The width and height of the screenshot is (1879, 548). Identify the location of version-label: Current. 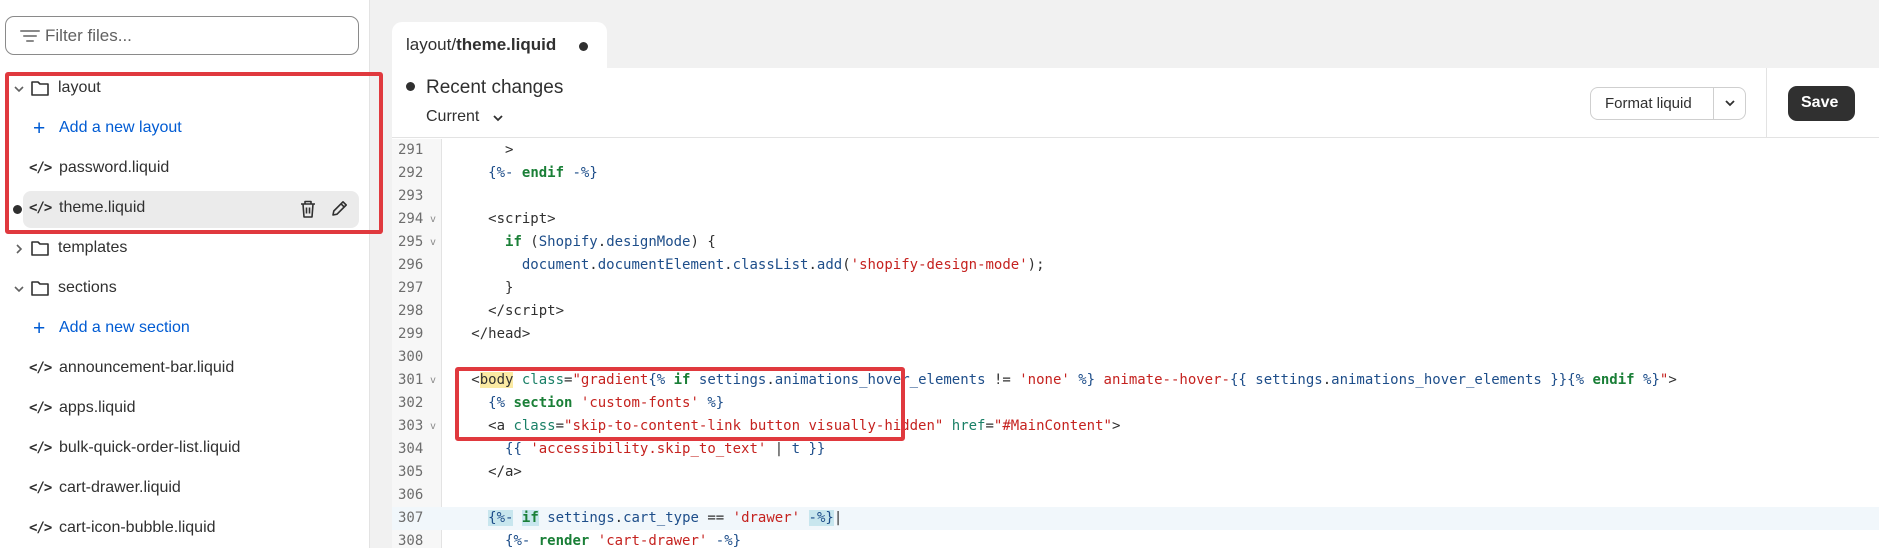
(453, 116).